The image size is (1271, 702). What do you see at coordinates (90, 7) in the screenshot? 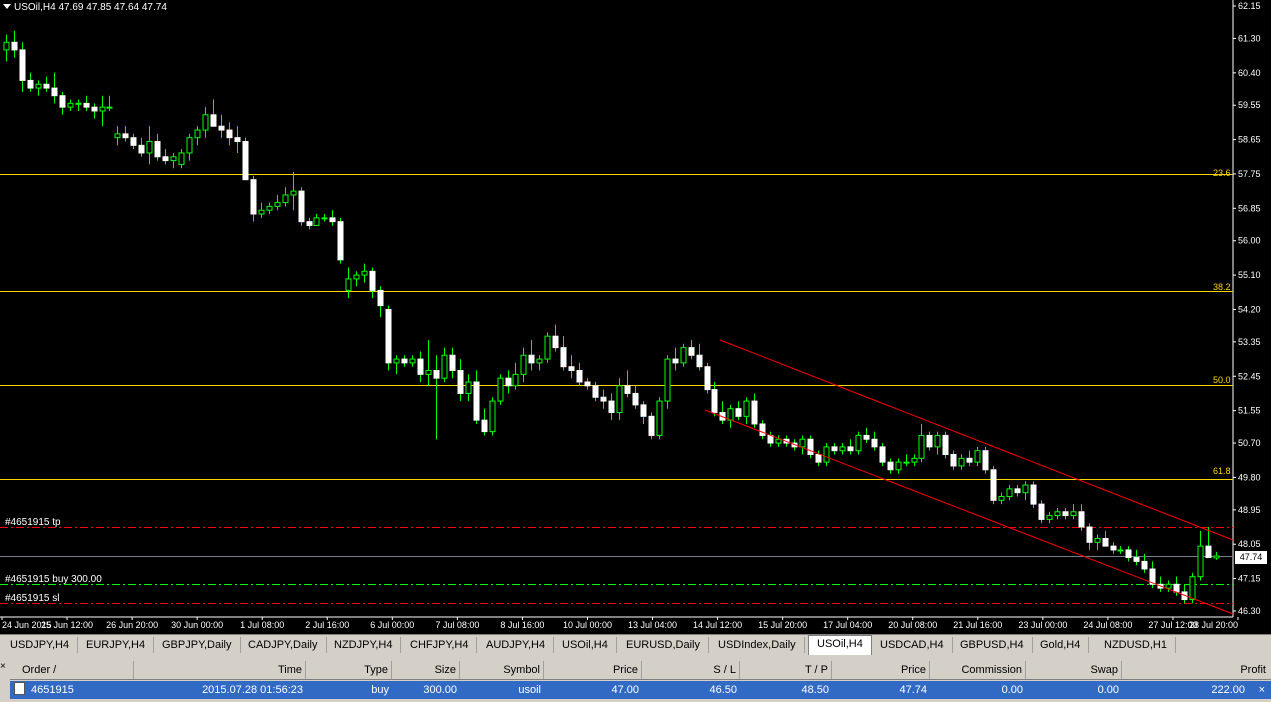
I see `chart-title-text: USOil,H4 47.69 47.85 47.64 47.74` at bounding box center [90, 7].